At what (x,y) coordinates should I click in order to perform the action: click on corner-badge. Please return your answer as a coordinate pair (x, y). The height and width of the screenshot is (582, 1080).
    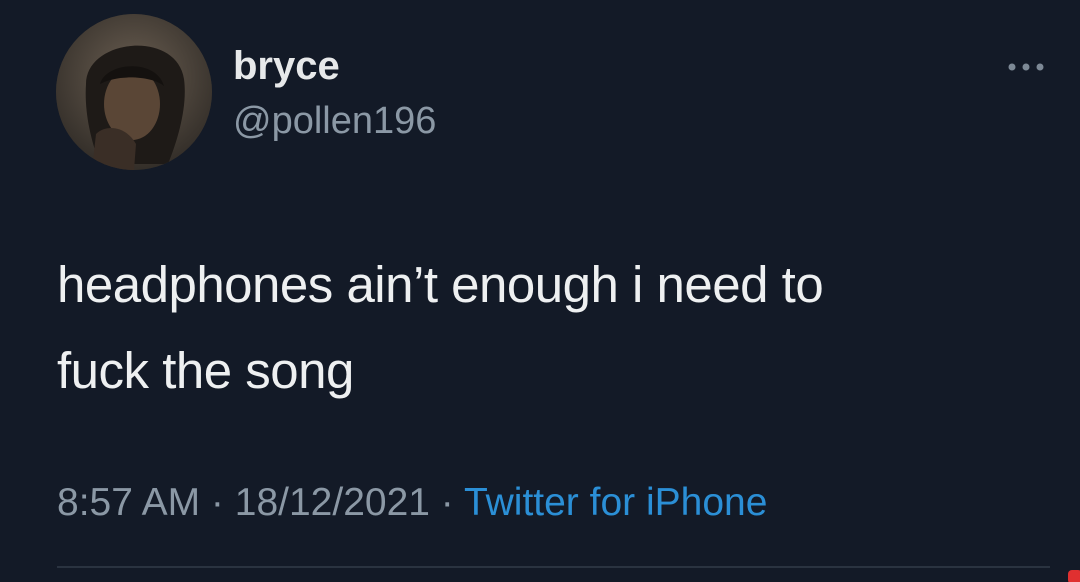
    Looking at the image, I should click on (1074, 576).